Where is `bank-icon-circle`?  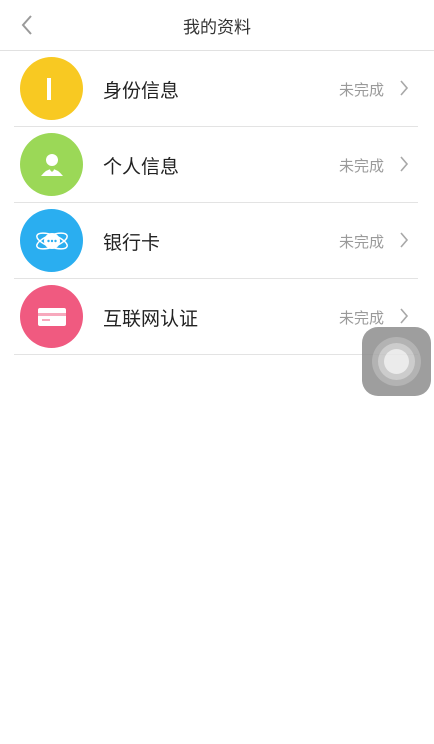
bank-icon-circle is located at coordinates (51, 240).